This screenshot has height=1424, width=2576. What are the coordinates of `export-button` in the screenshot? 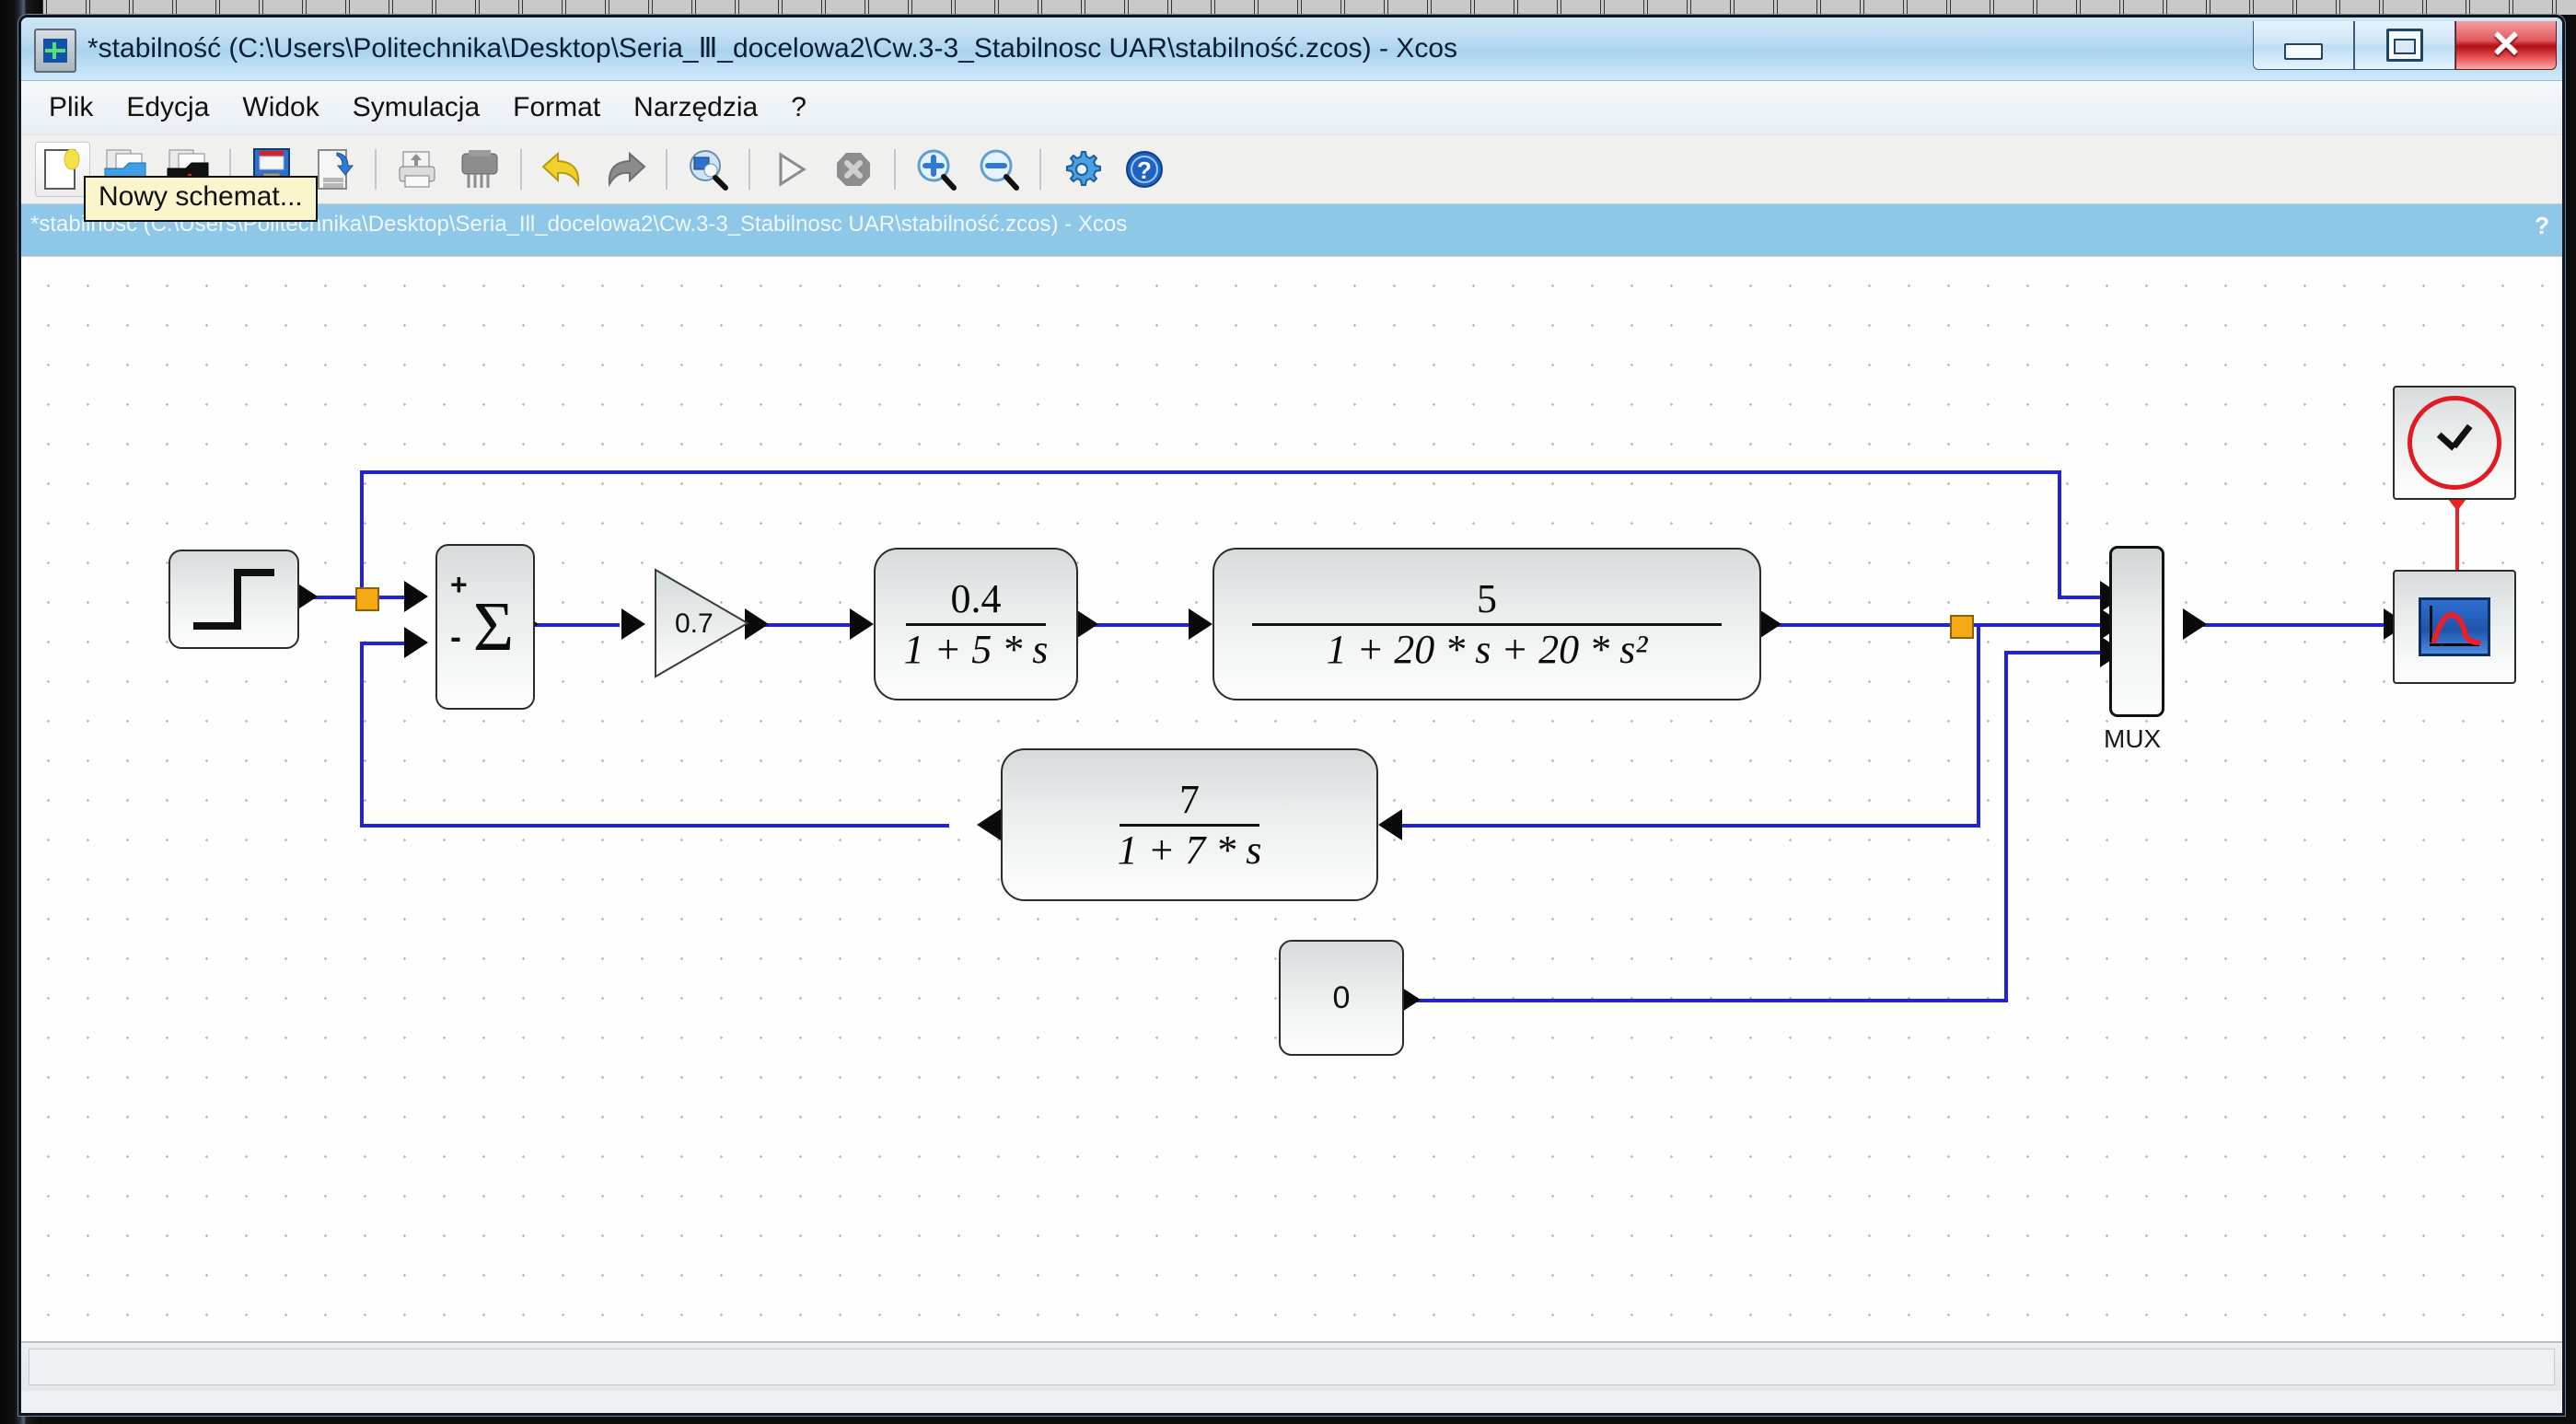 It's located at (417, 169).